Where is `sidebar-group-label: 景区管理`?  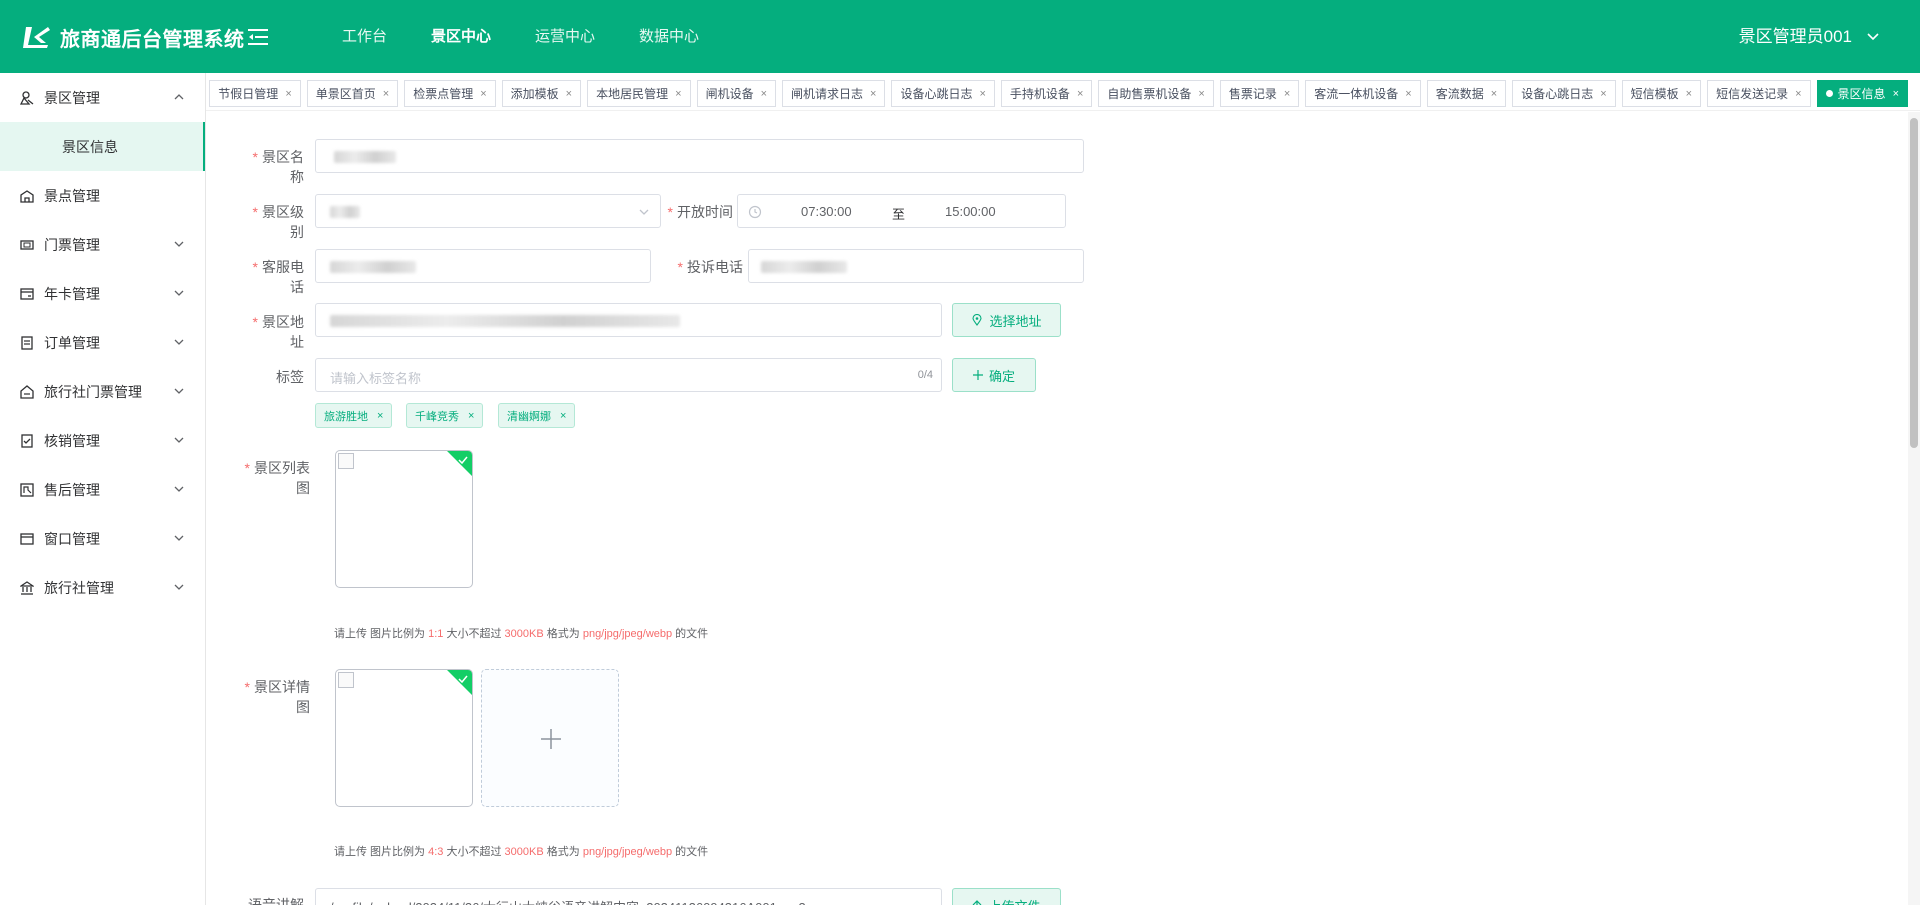 sidebar-group-label: 景区管理 is located at coordinates (72, 97).